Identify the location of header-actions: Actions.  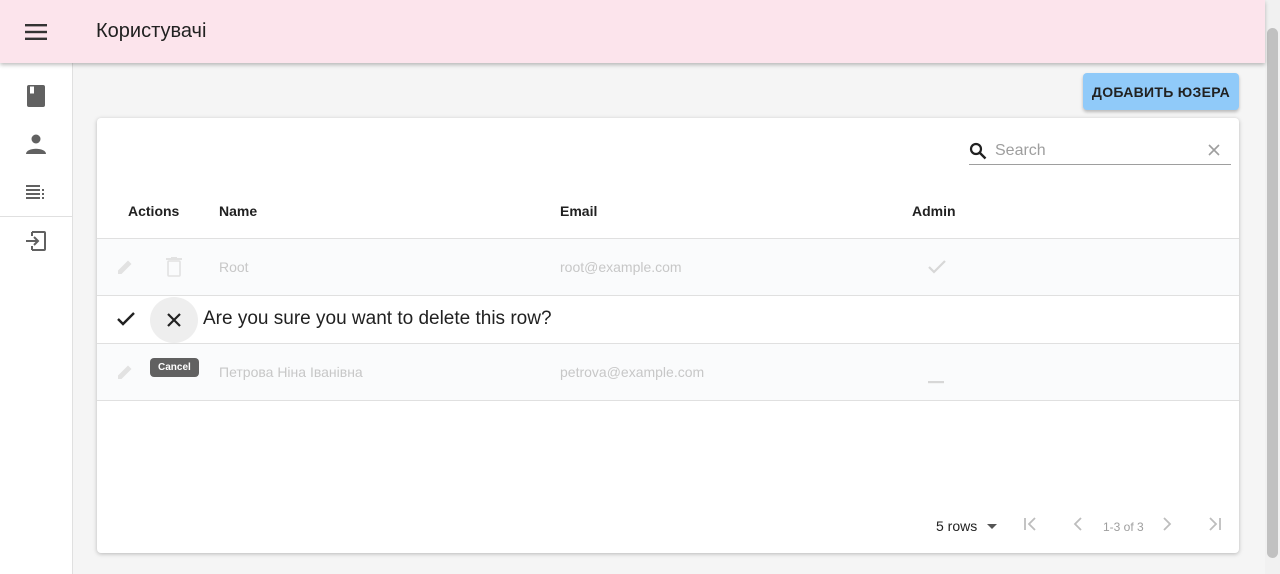
(154, 211).